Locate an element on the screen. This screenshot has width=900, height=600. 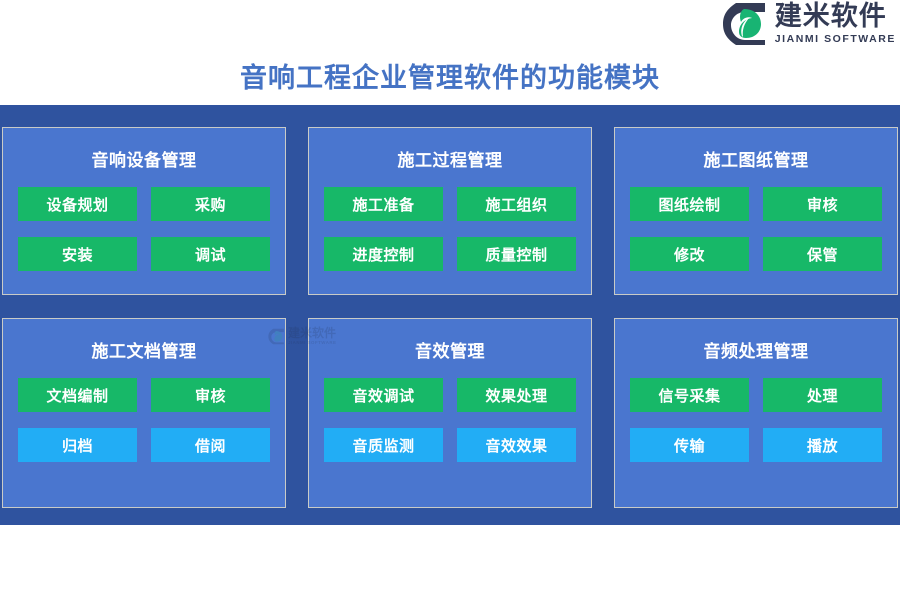
module-card: 施工过程管理 施工准备 施工组织 进度控制 质量控制 is located at coordinates (450, 211).